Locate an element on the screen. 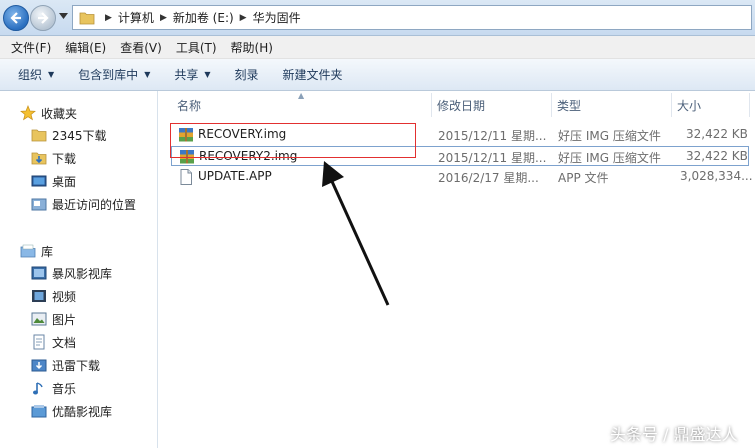 The image size is (755, 448). organize-button: 组织 ▼ is located at coordinates (36, 74).